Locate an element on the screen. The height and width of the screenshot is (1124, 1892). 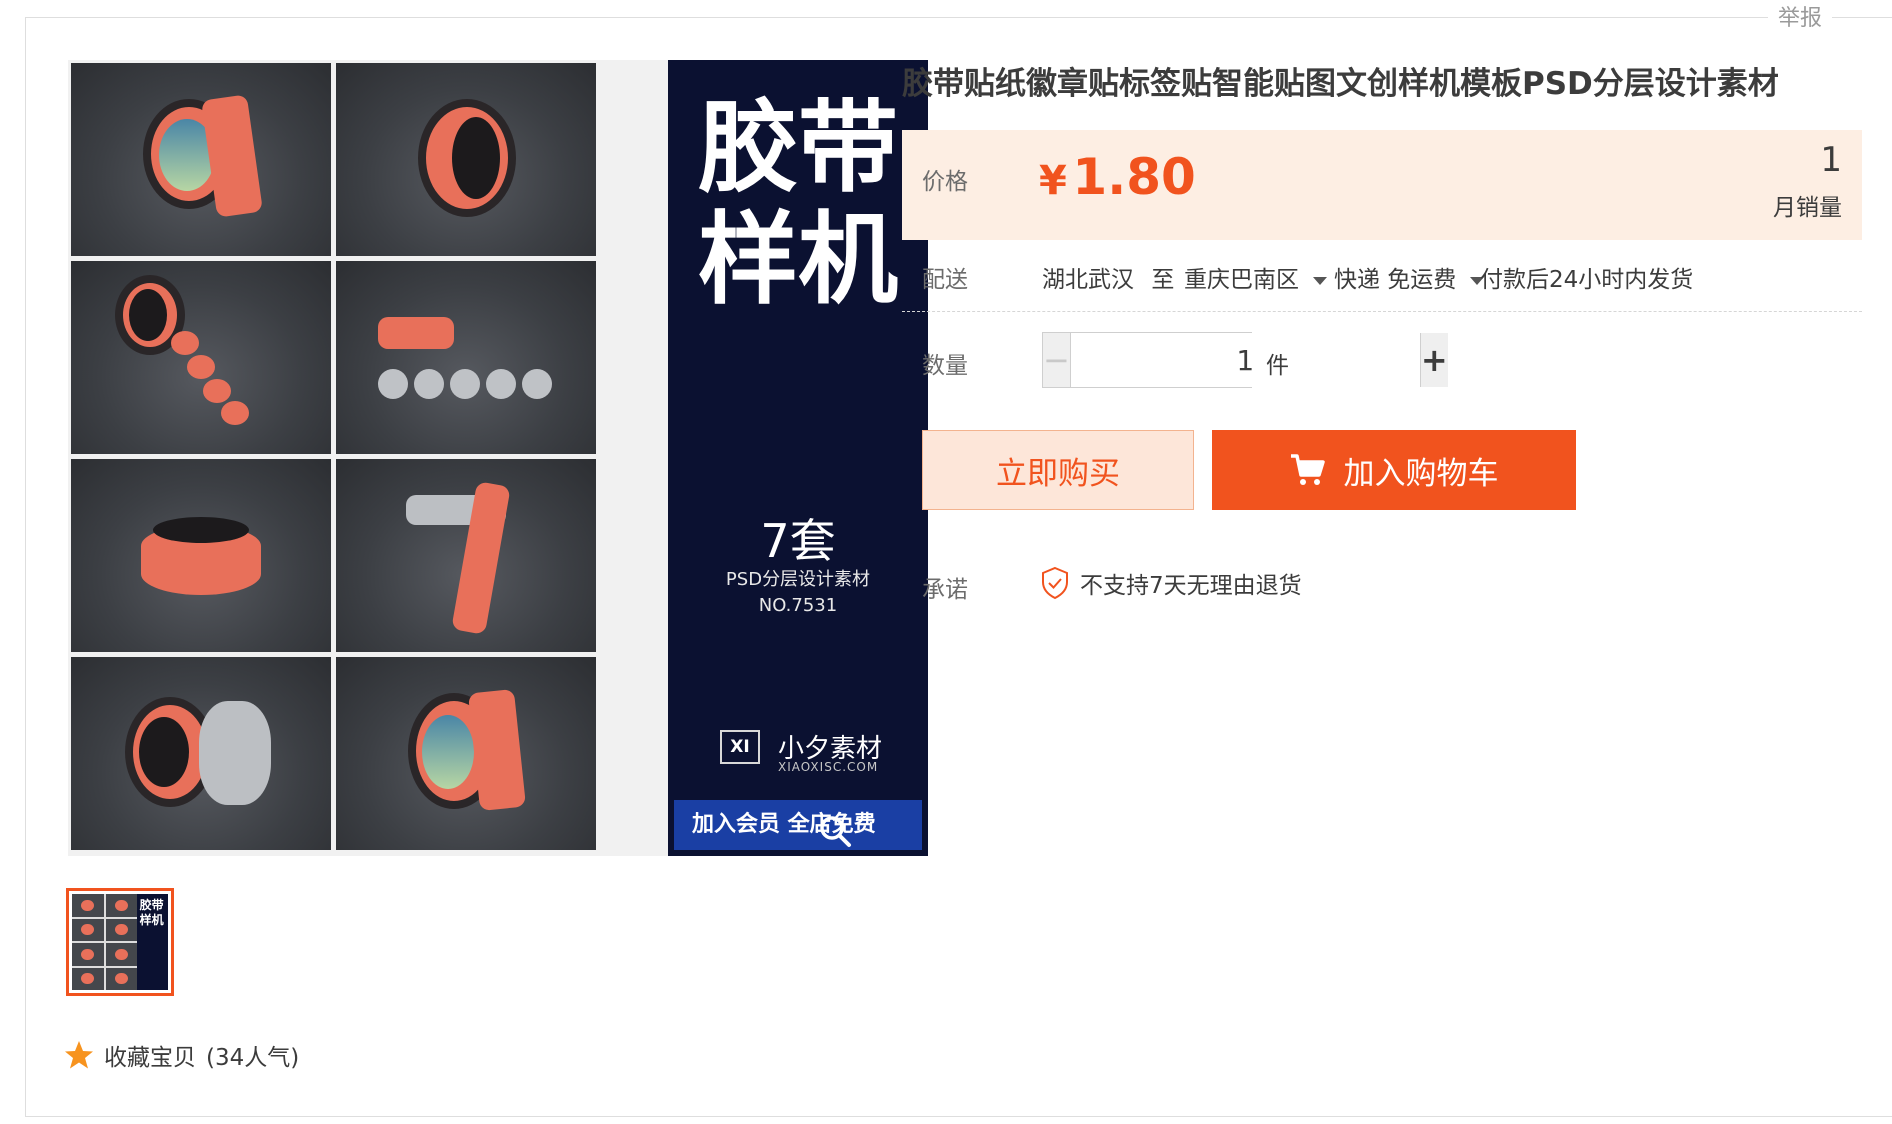
shipping-row: 配送 湖北武汉 至 重庆巴南区 快递 免运费 付款后24小时内发货 is located at coordinates (1382, 284).